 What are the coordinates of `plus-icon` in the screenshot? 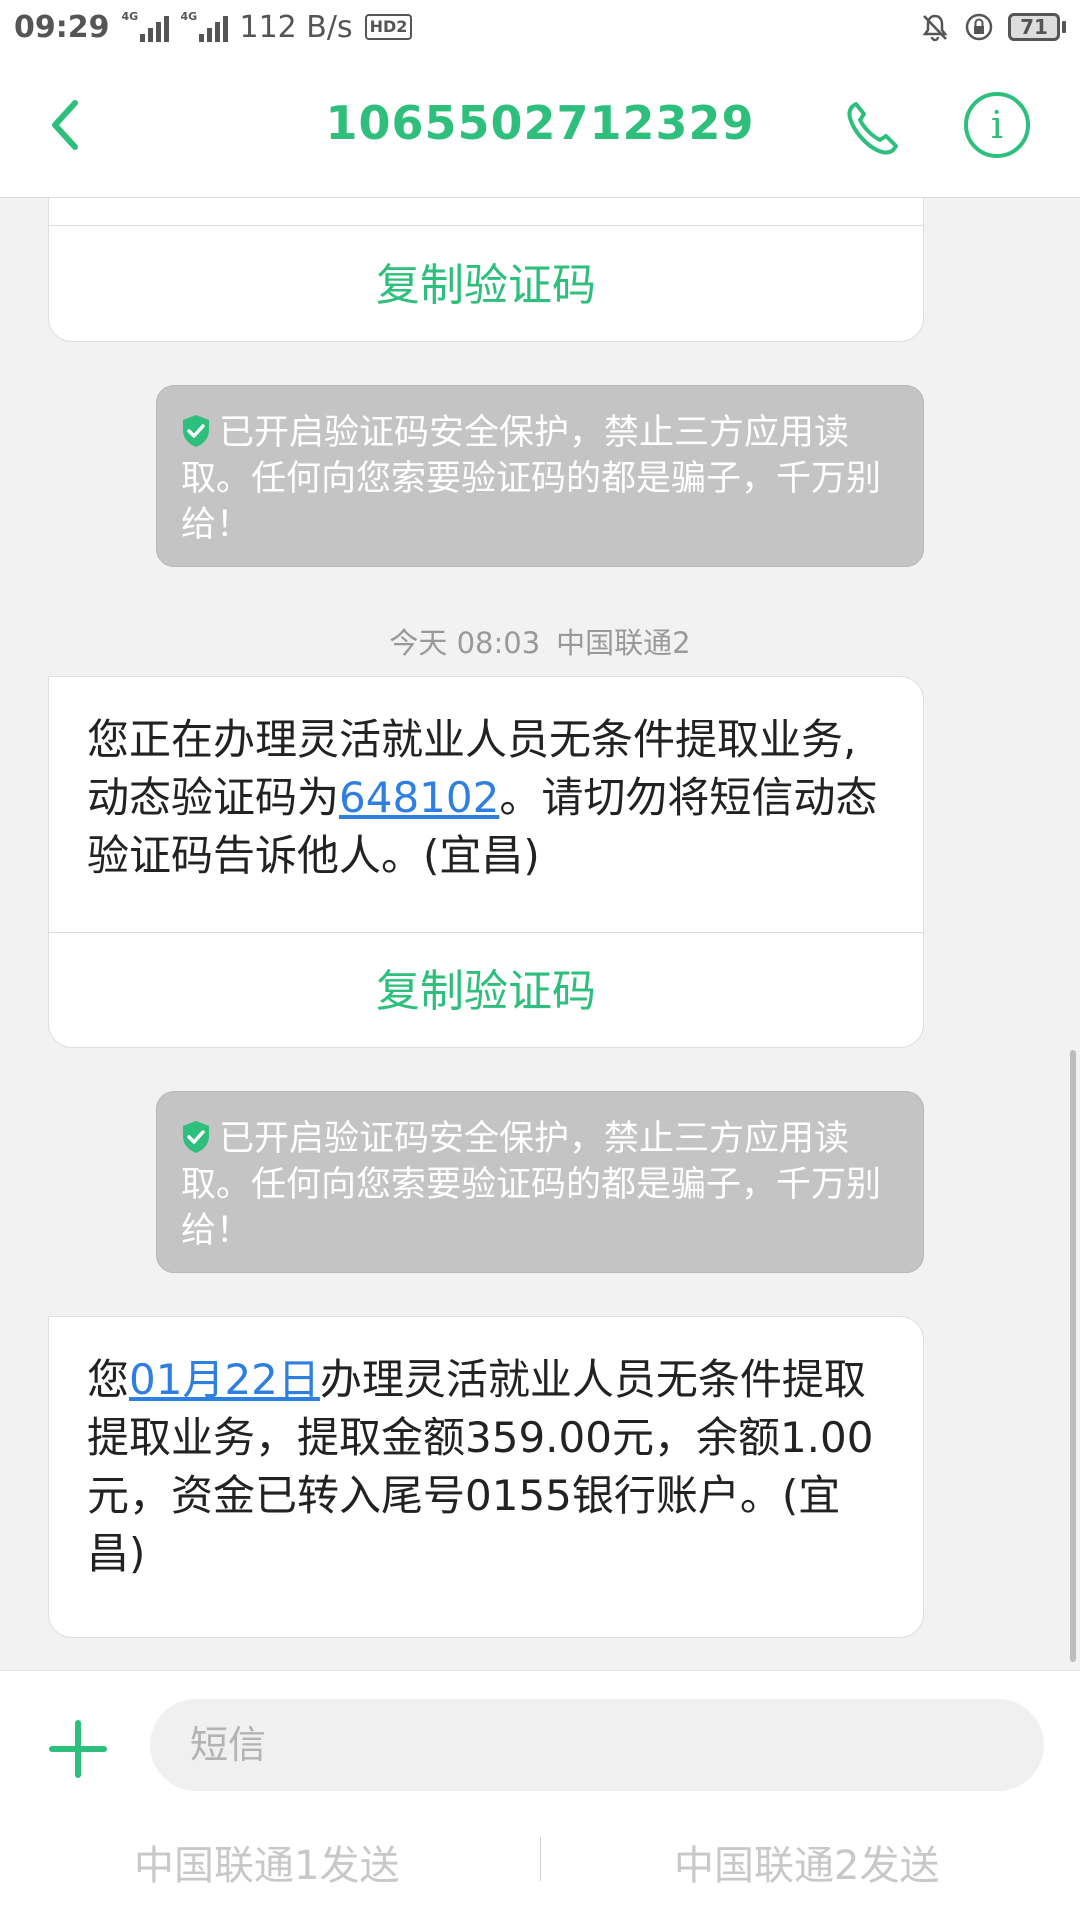 It's located at (78, 1749).